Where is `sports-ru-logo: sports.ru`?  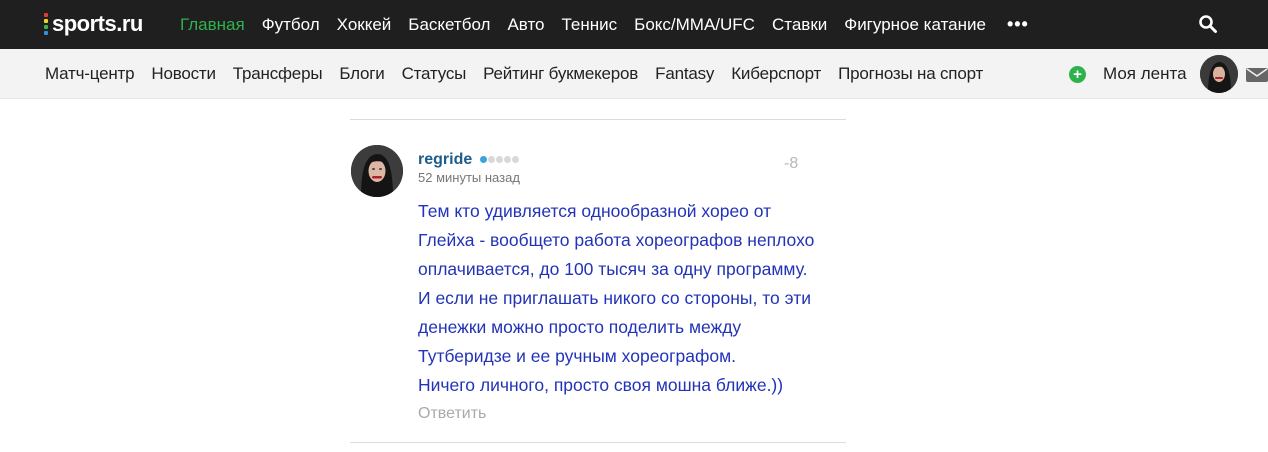 sports-ru-logo: sports.ru is located at coordinates (93, 24).